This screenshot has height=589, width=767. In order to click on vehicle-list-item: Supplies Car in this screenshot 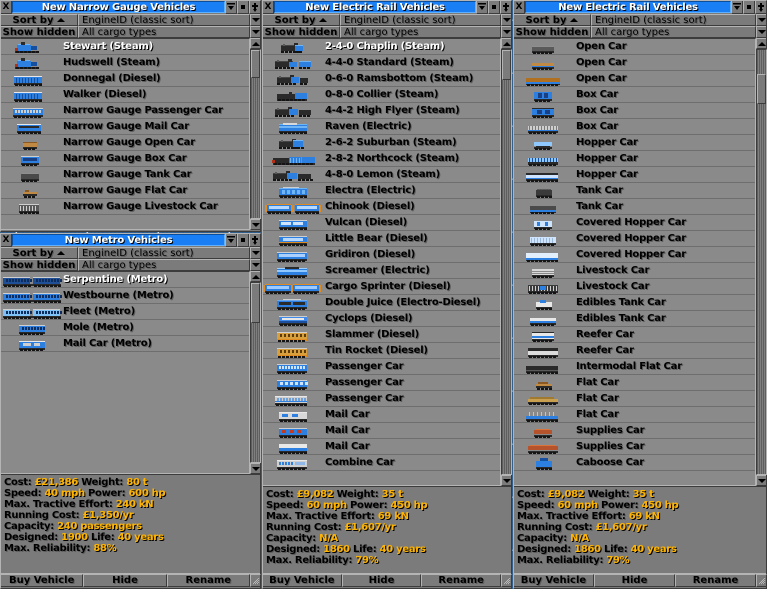, I will do `click(634, 447)`.